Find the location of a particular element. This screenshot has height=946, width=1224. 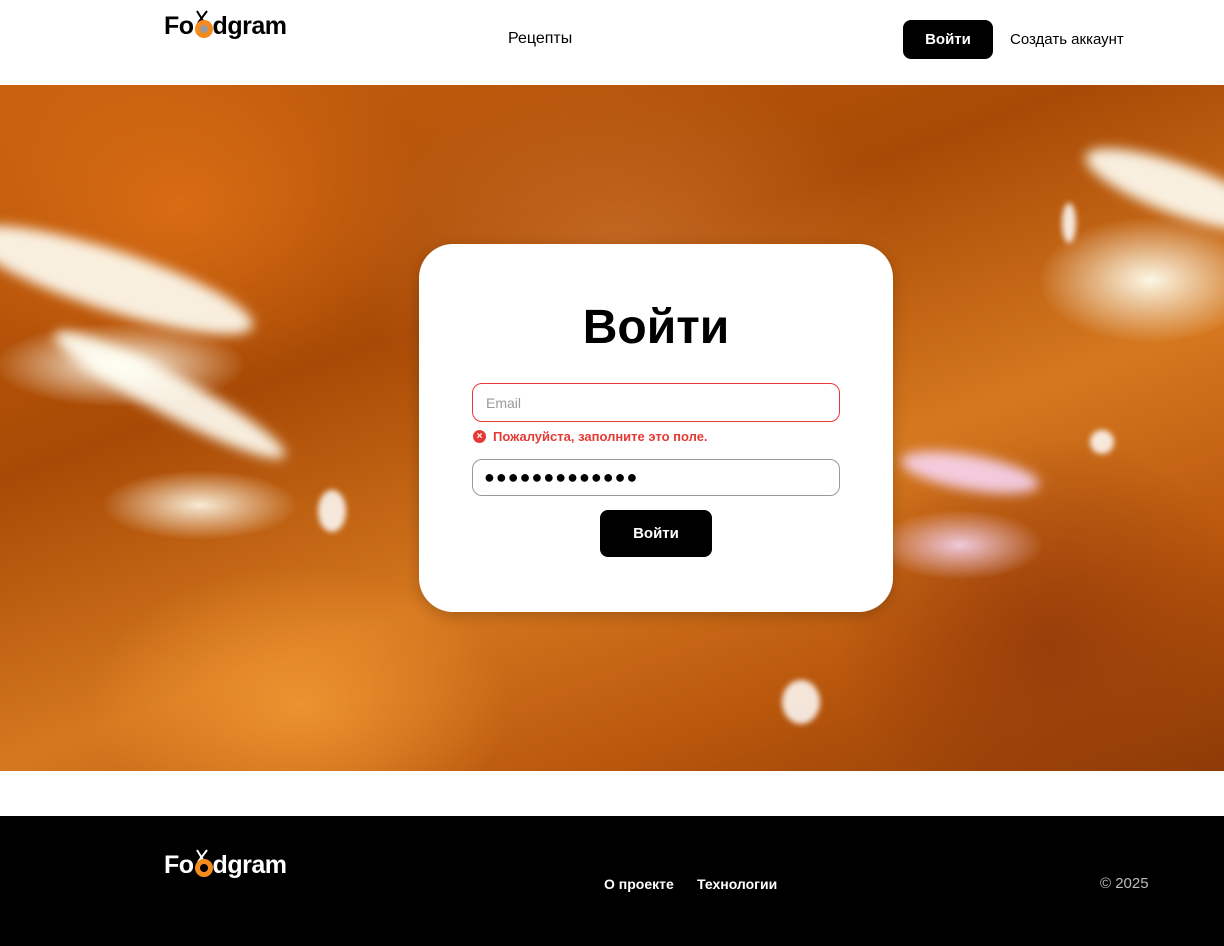

error-circle-x-icon: × is located at coordinates (479, 436).